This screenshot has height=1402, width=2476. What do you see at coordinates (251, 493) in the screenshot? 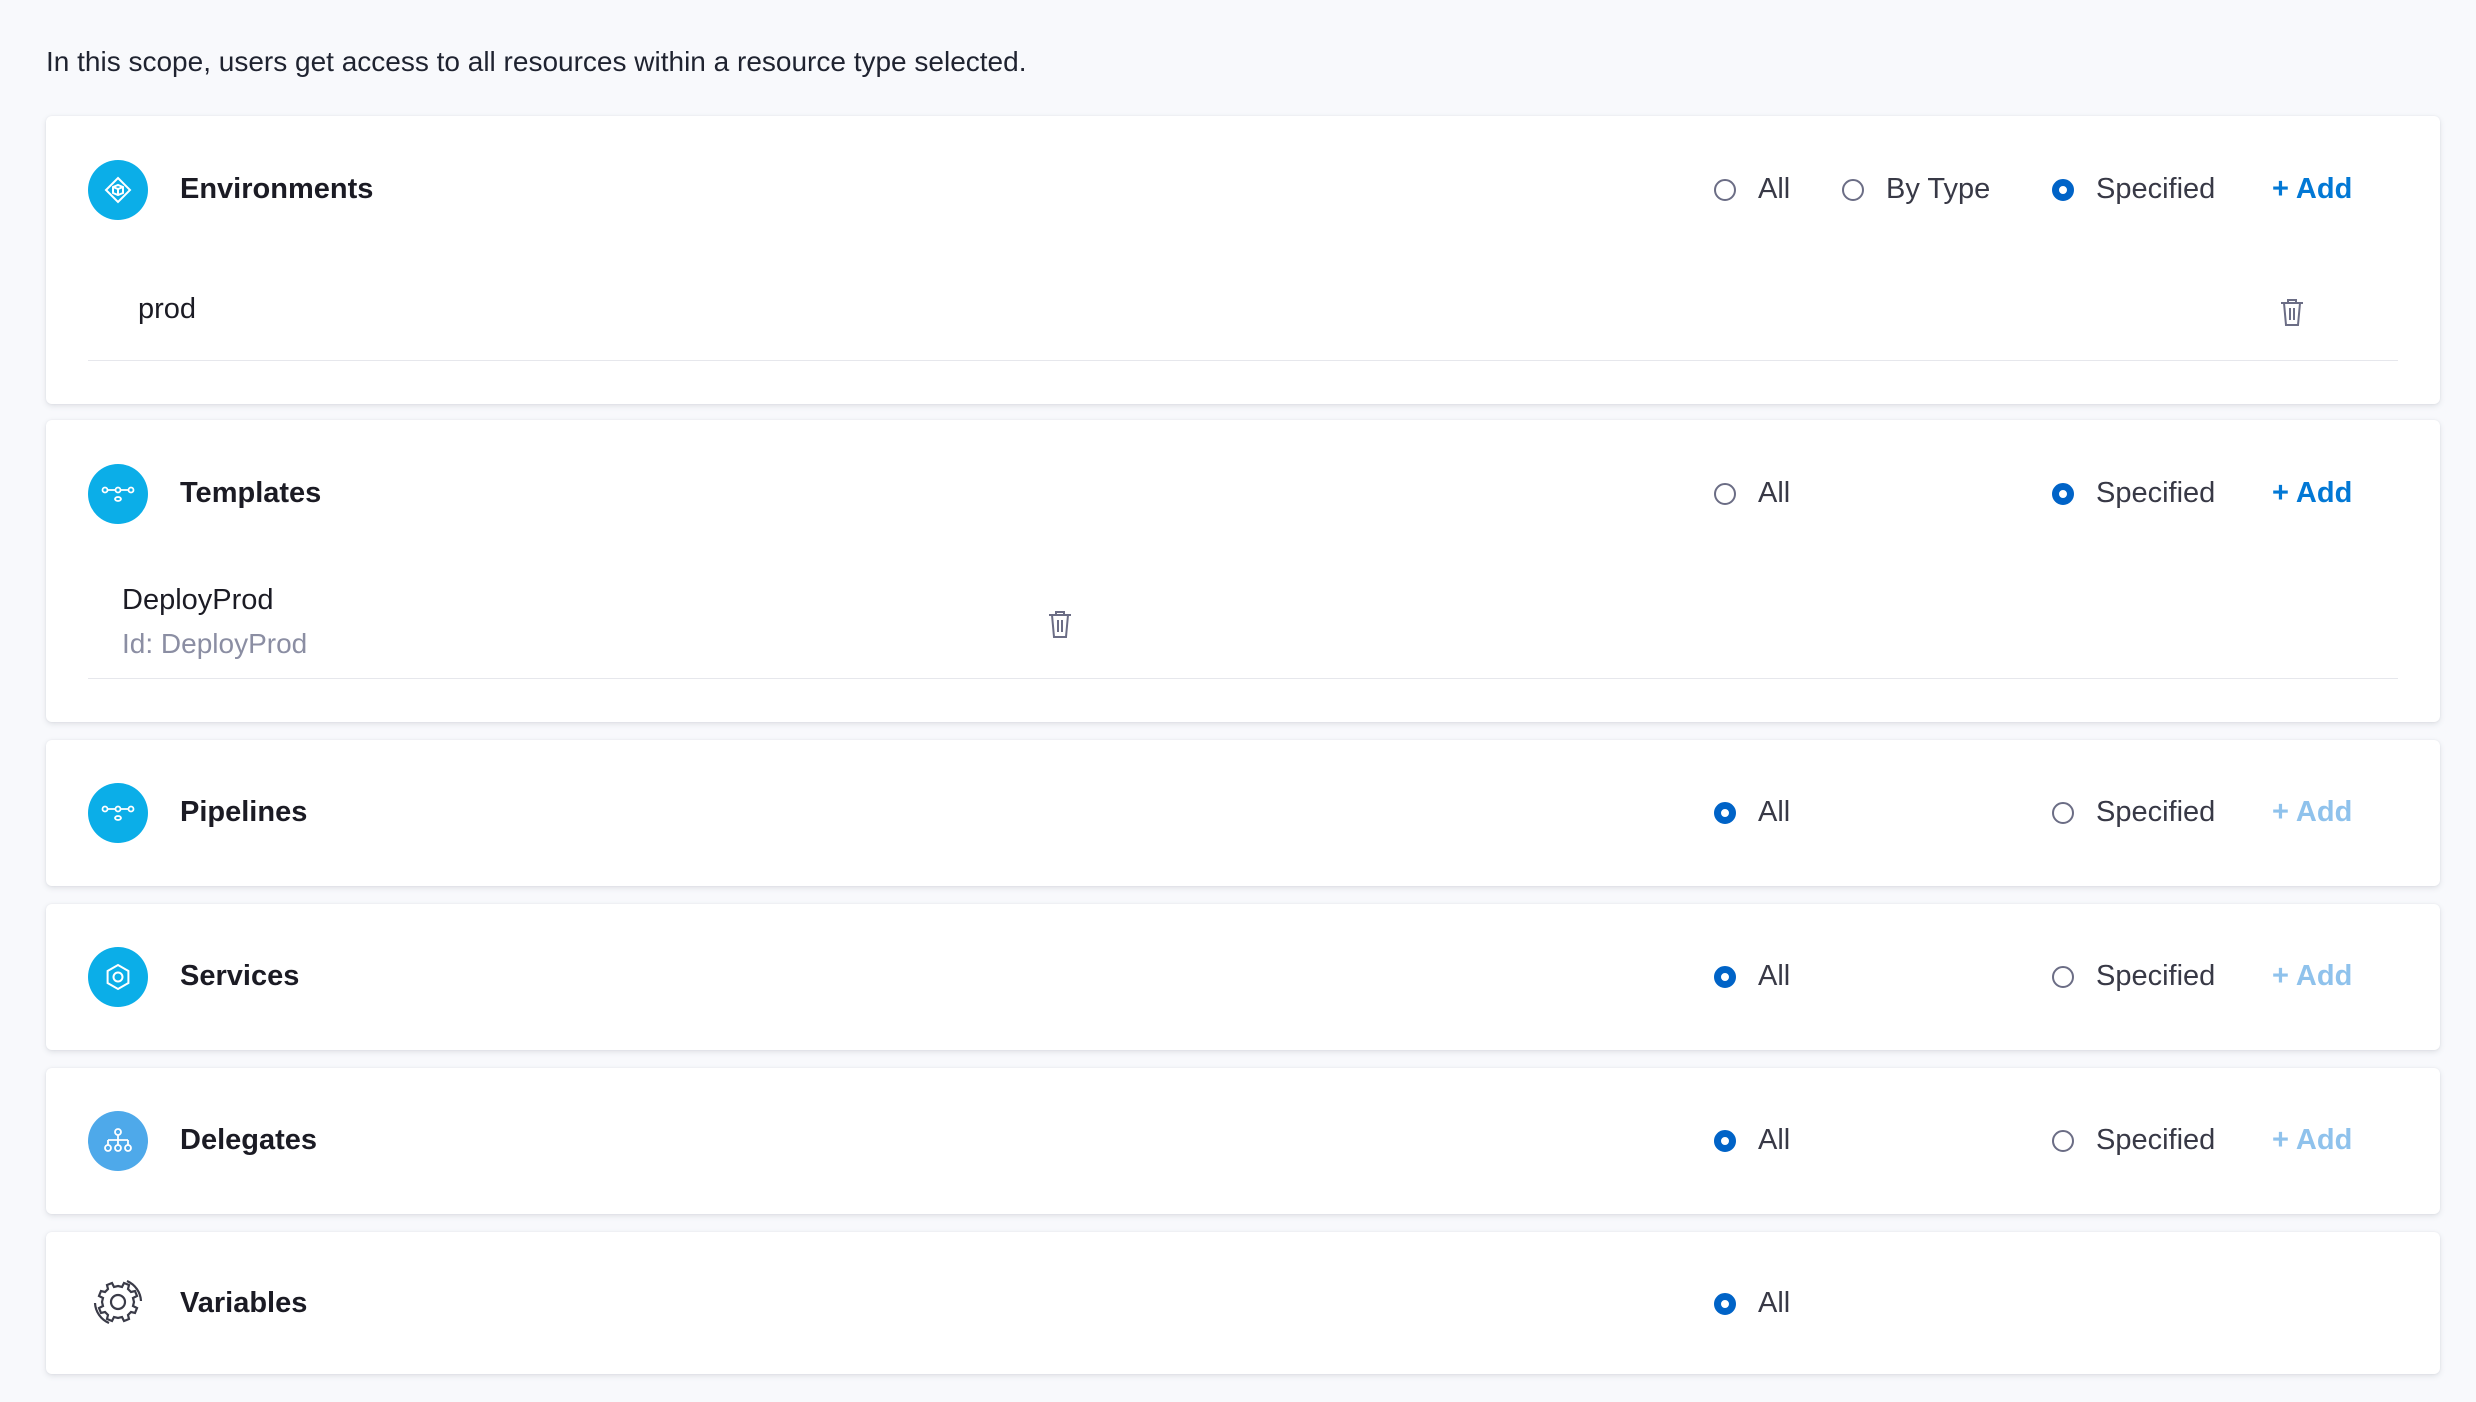
I see `section-title: Templates` at bounding box center [251, 493].